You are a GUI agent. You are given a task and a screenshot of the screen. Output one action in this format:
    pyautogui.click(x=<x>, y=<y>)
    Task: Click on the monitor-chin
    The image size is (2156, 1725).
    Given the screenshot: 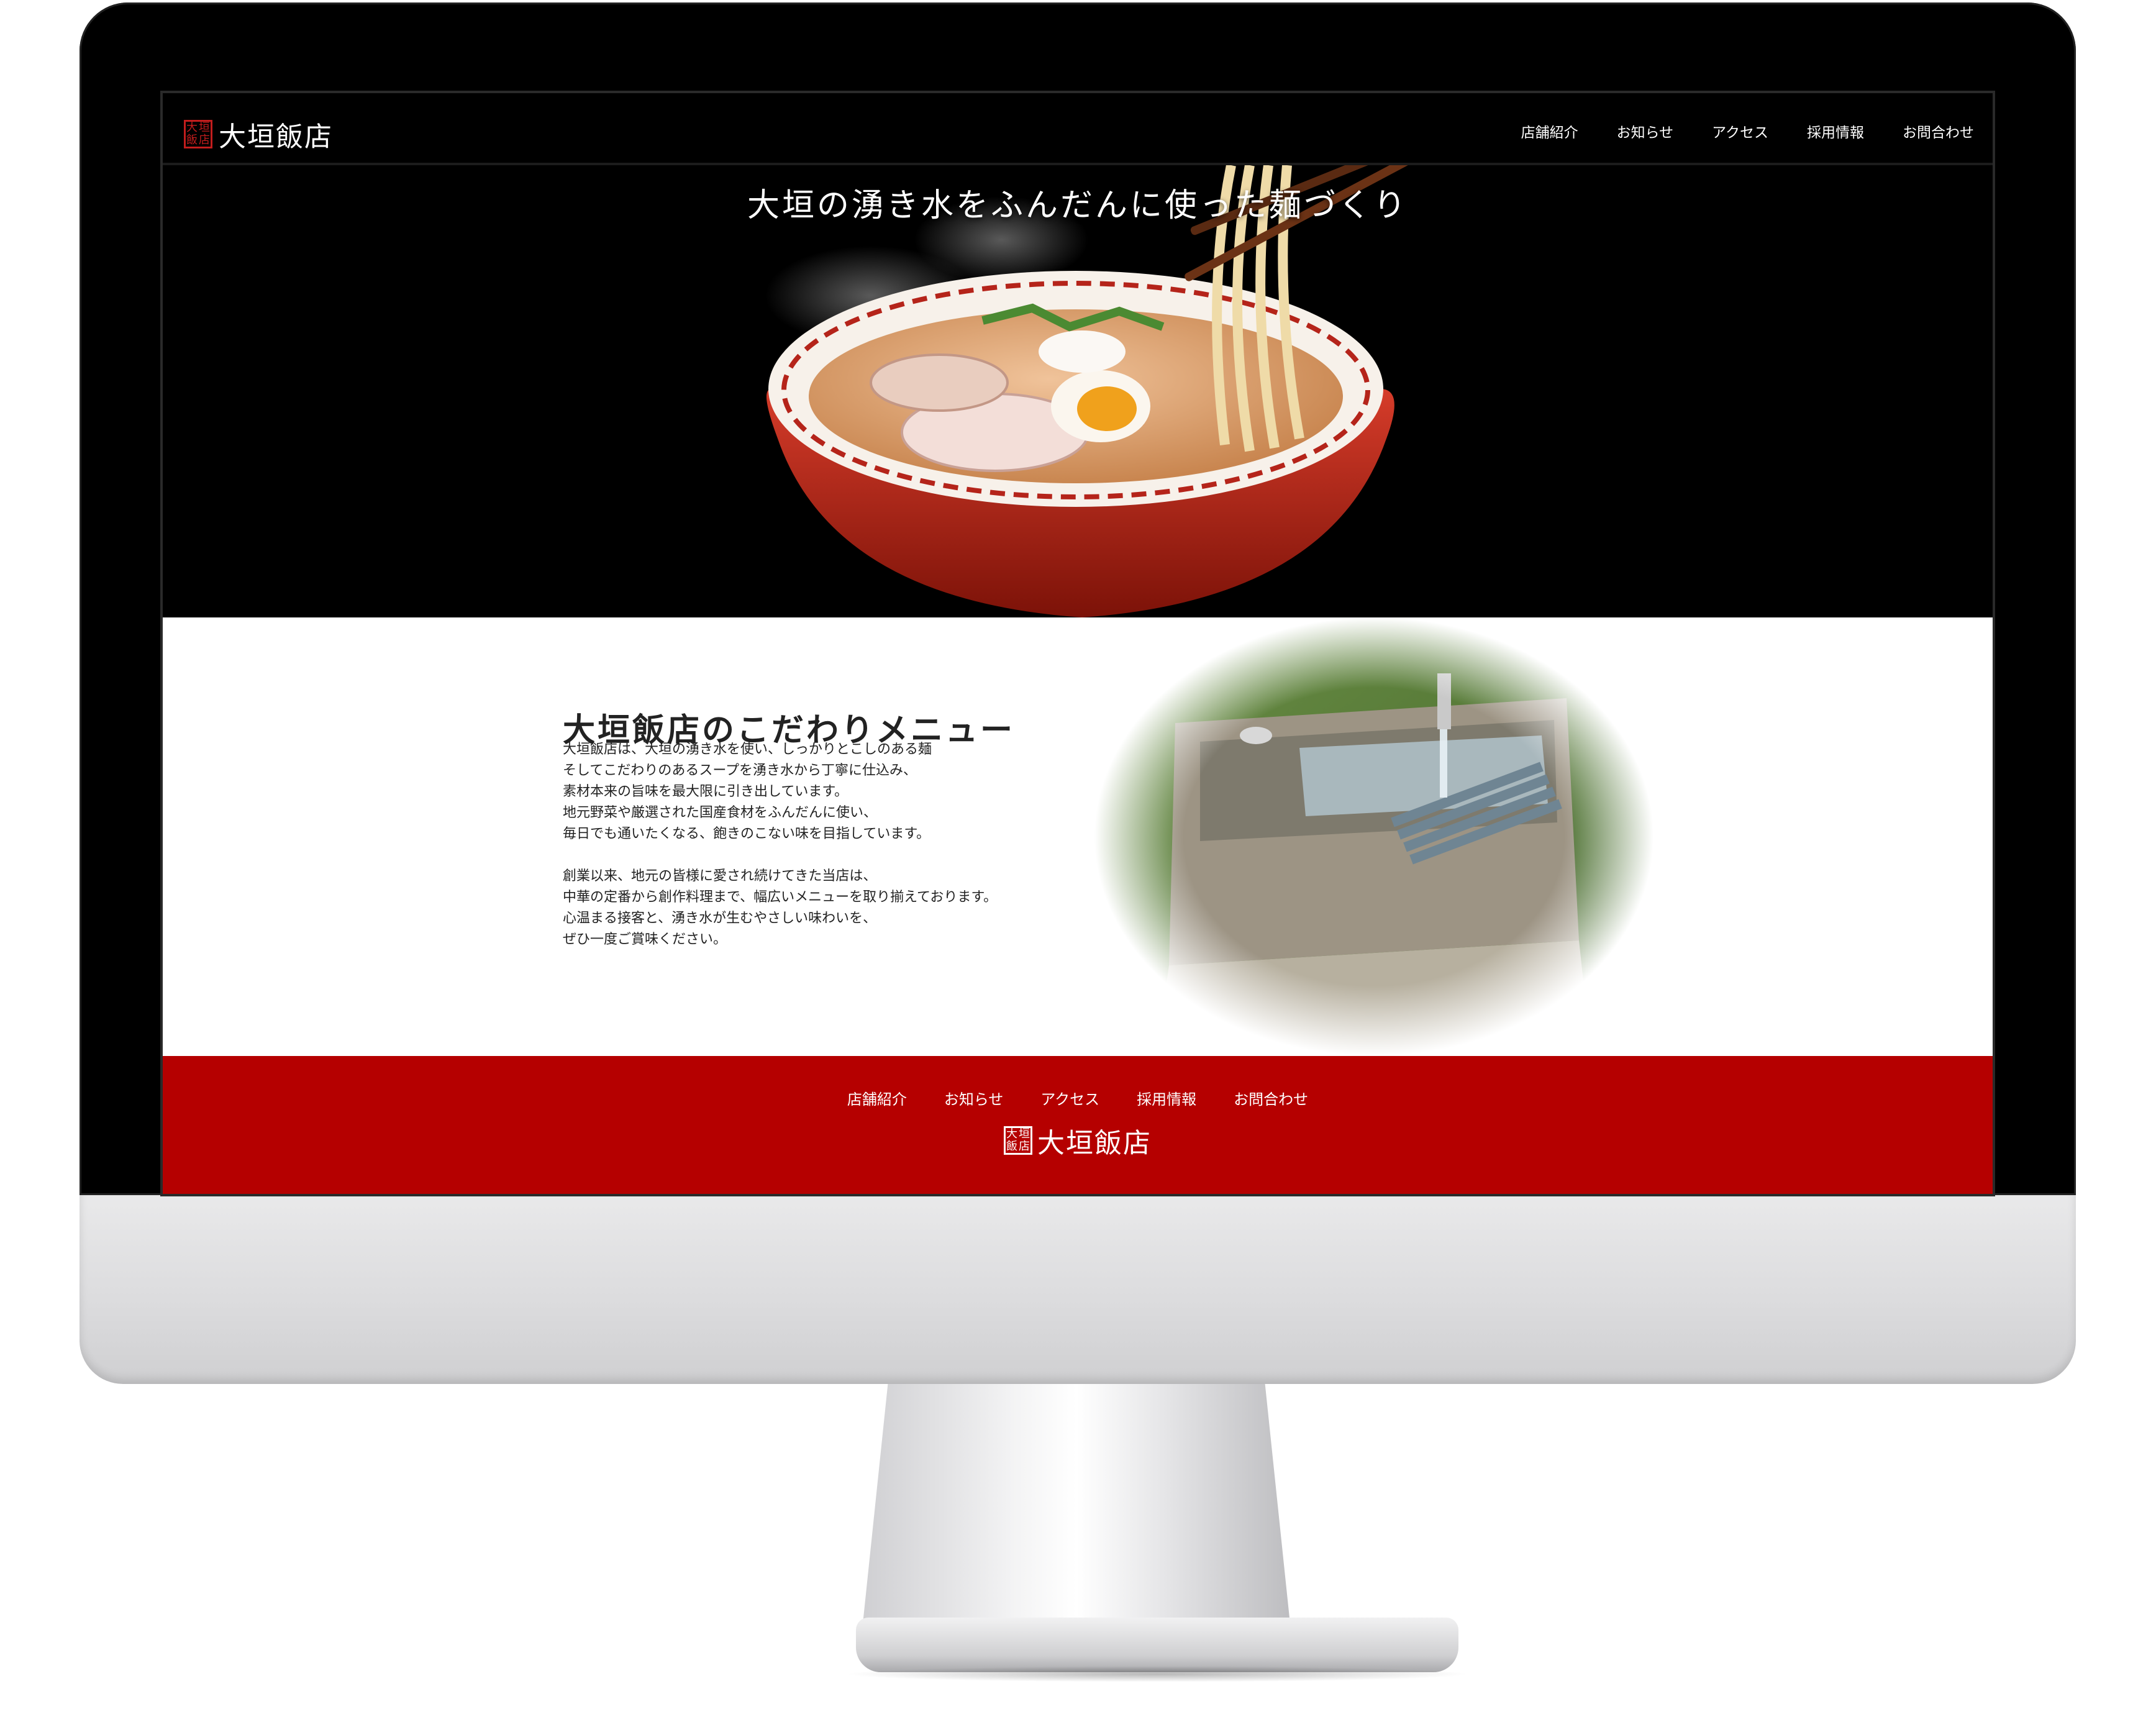 What is the action you would take?
    pyautogui.click(x=1078, y=1289)
    